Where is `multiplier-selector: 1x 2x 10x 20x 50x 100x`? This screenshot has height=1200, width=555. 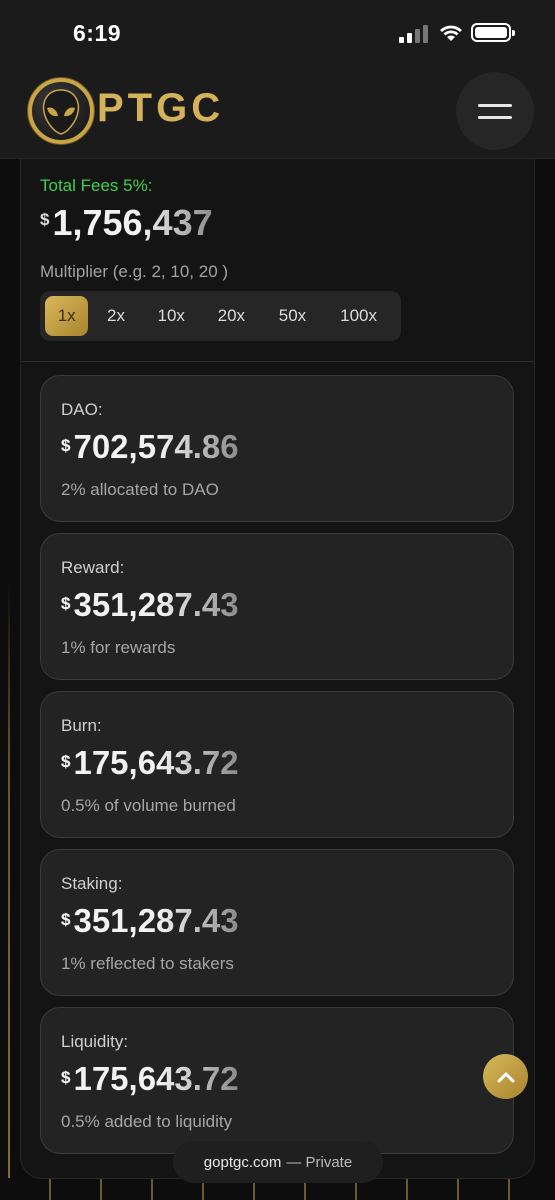 multiplier-selector: 1x 2x 10x 20x 50x 100x is located at coordinates (220, 316).